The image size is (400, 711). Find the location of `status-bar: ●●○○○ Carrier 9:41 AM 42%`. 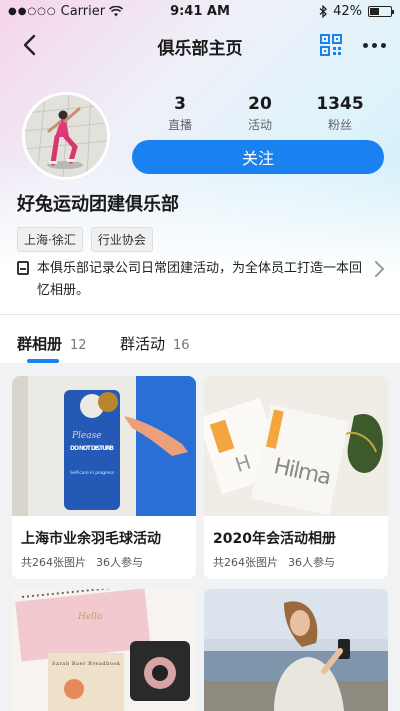

status-bar: ●●○○○ Carrier 9:41 AM 42% is located at coordinates (200, 11).